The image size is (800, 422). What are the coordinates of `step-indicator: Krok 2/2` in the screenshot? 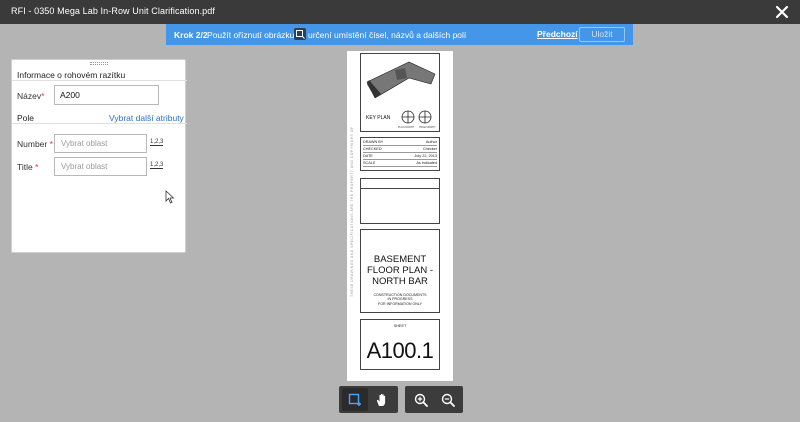 It's located at (191, 35).